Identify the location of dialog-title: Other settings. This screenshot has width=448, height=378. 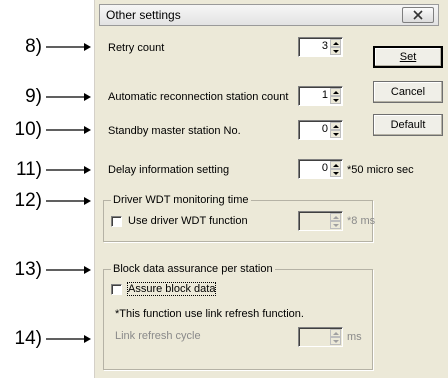
(143, 15).